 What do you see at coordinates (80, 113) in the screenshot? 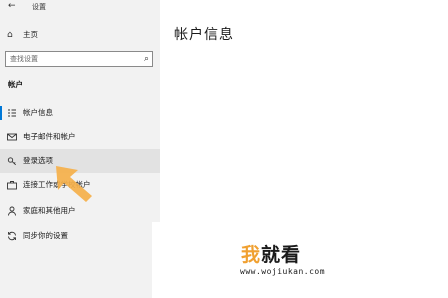
I see `sidebar-item-account-info: 帐户信息` at bounding box center [80, 113].